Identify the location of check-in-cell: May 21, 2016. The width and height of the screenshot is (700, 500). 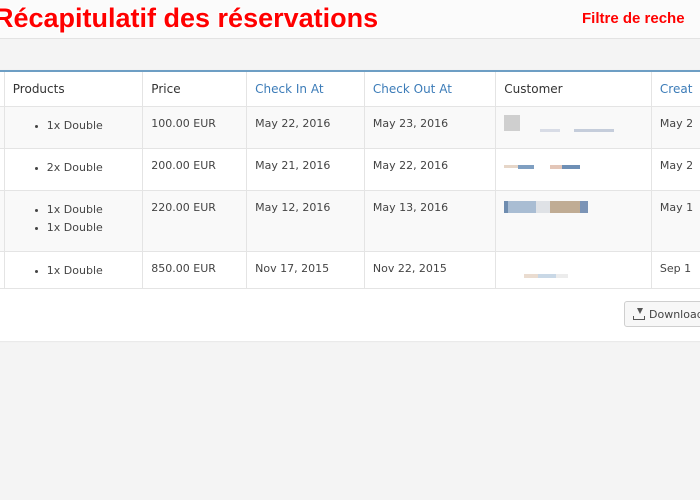
(305, 169).